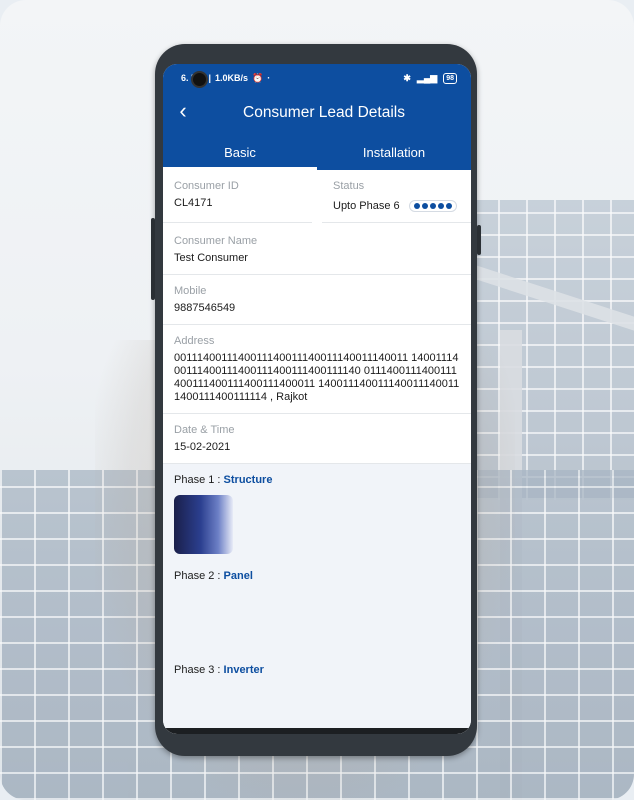  Describe the element at coordinates (183, 111) in the screenshot. I see `chevron-left-icon: ‹` at that location.